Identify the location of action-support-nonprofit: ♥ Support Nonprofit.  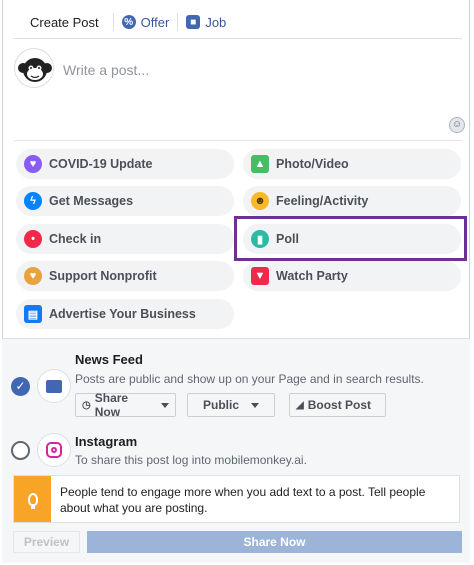
(125, 276).